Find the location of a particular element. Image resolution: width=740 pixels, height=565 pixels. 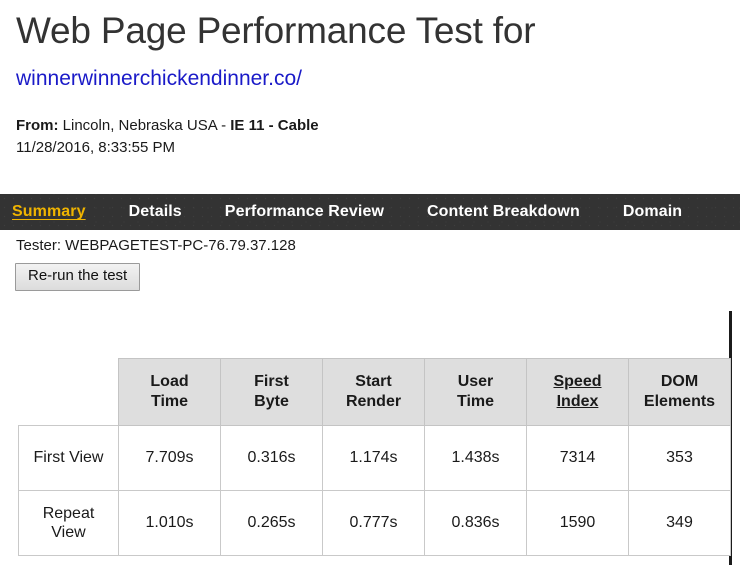

column-header-start-render: Start Render is located at coordinates (373, 392).